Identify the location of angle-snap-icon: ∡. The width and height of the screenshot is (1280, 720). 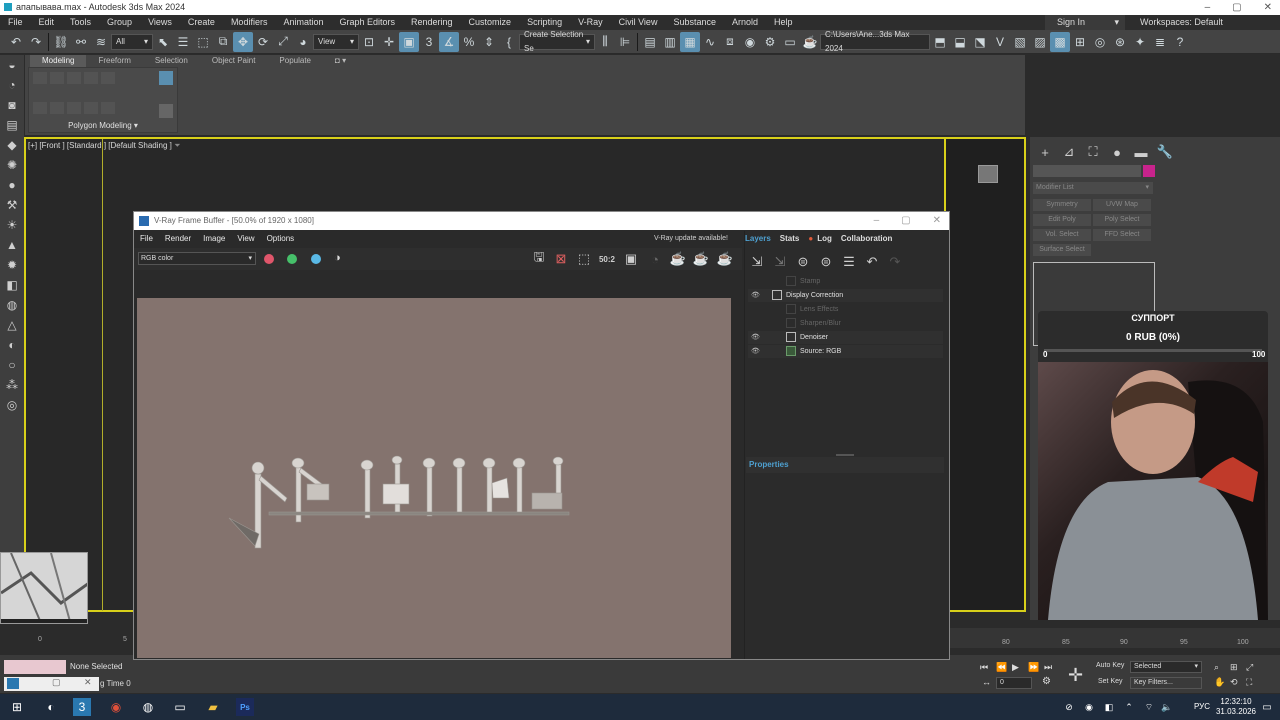
(449, 41).